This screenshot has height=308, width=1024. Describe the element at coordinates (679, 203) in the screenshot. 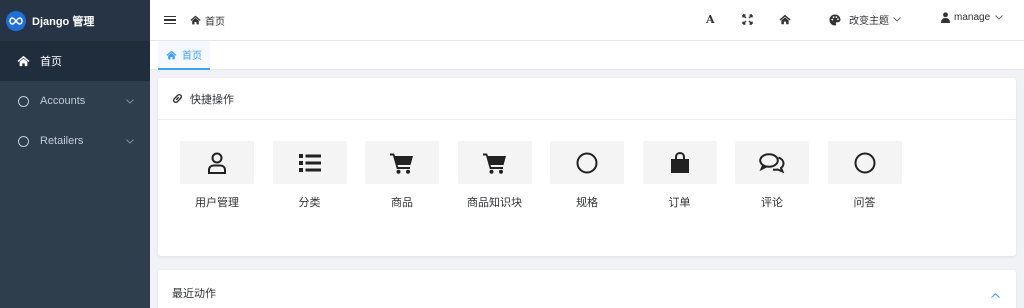

I see `quick-item-label: 订单` at that location.